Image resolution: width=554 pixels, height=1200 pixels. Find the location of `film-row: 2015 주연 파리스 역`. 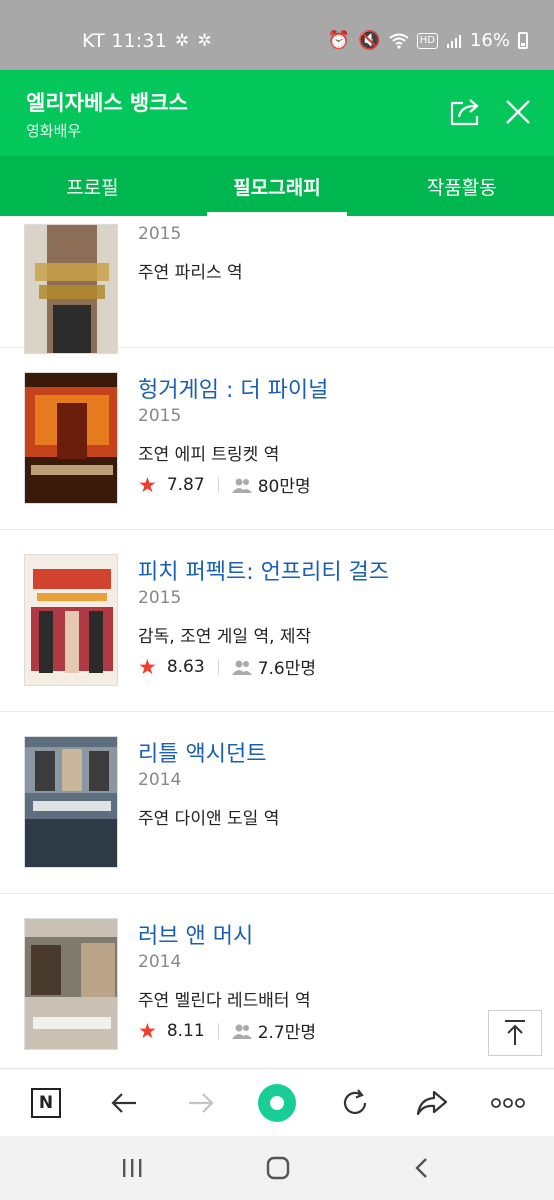

film-row: 2015 주연 파리스 역 is located at coordinates (277, 285).